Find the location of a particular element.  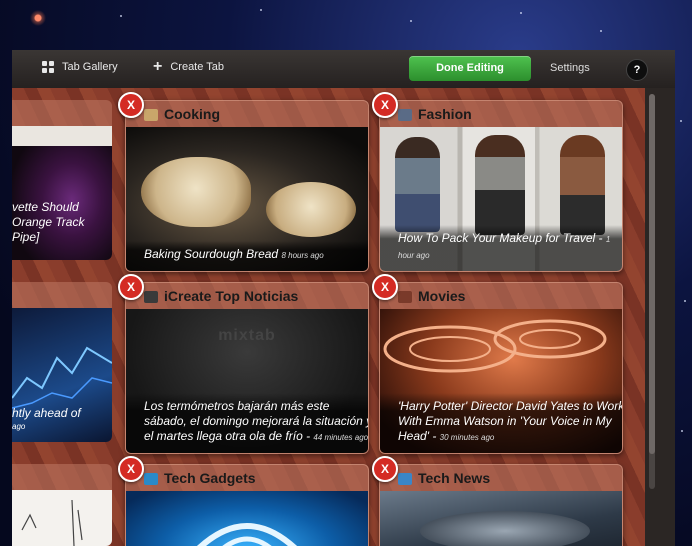

mixtab-watermark: mixtab is located at coordinates (247, 335).